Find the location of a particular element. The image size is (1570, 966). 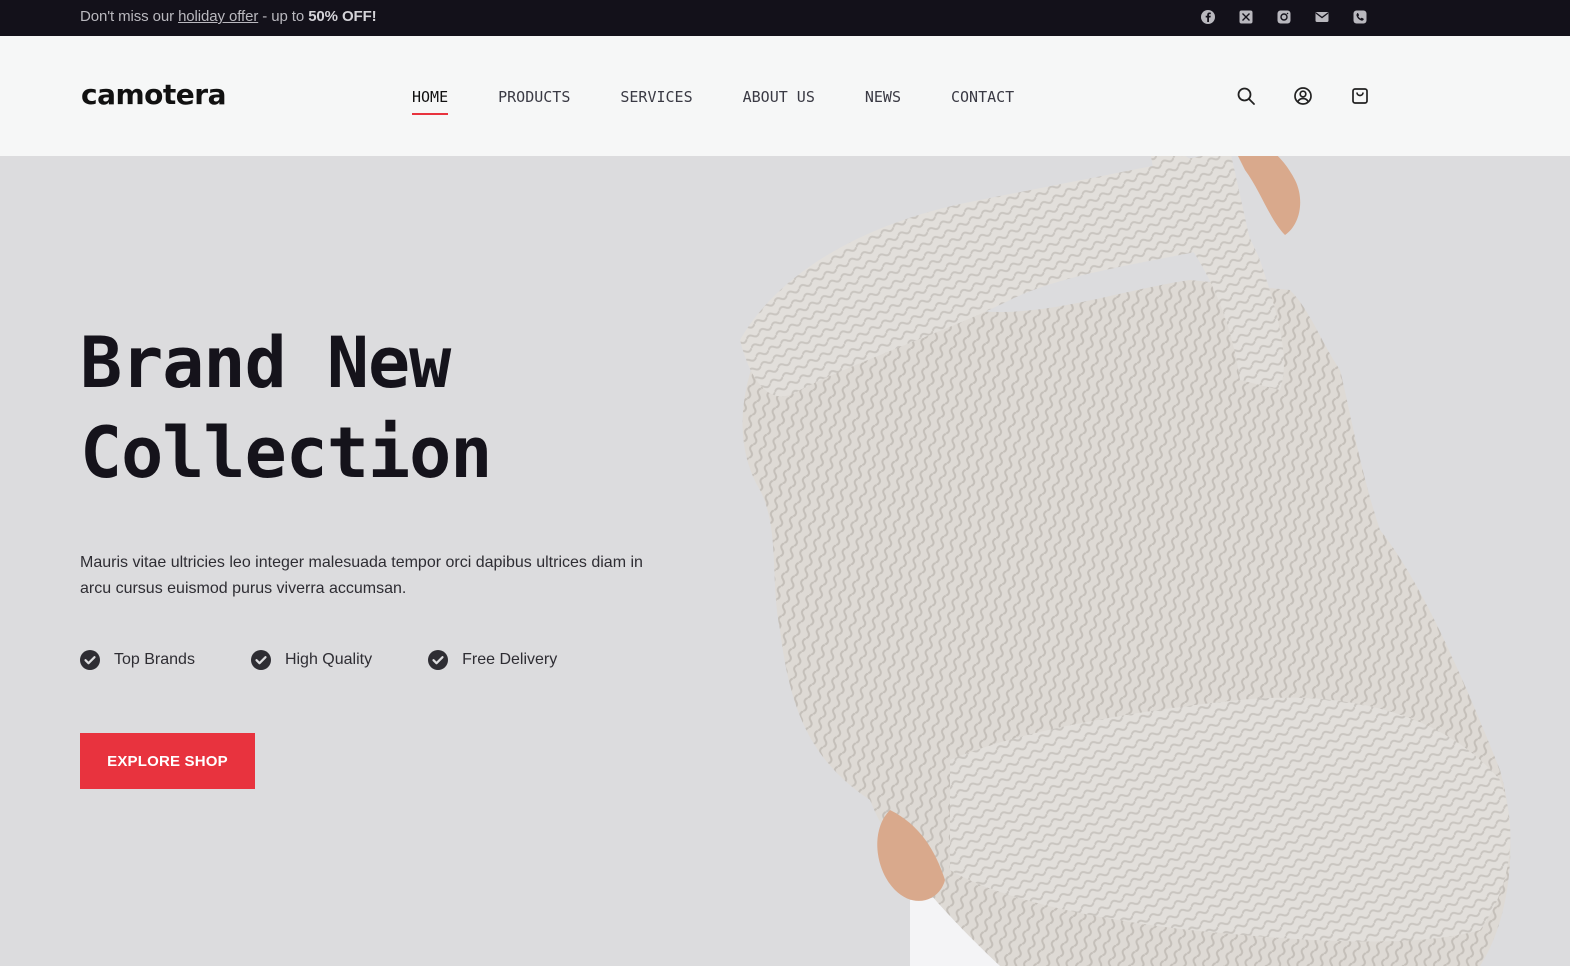

site-logo: camotera is located at coordinates (153, 94).